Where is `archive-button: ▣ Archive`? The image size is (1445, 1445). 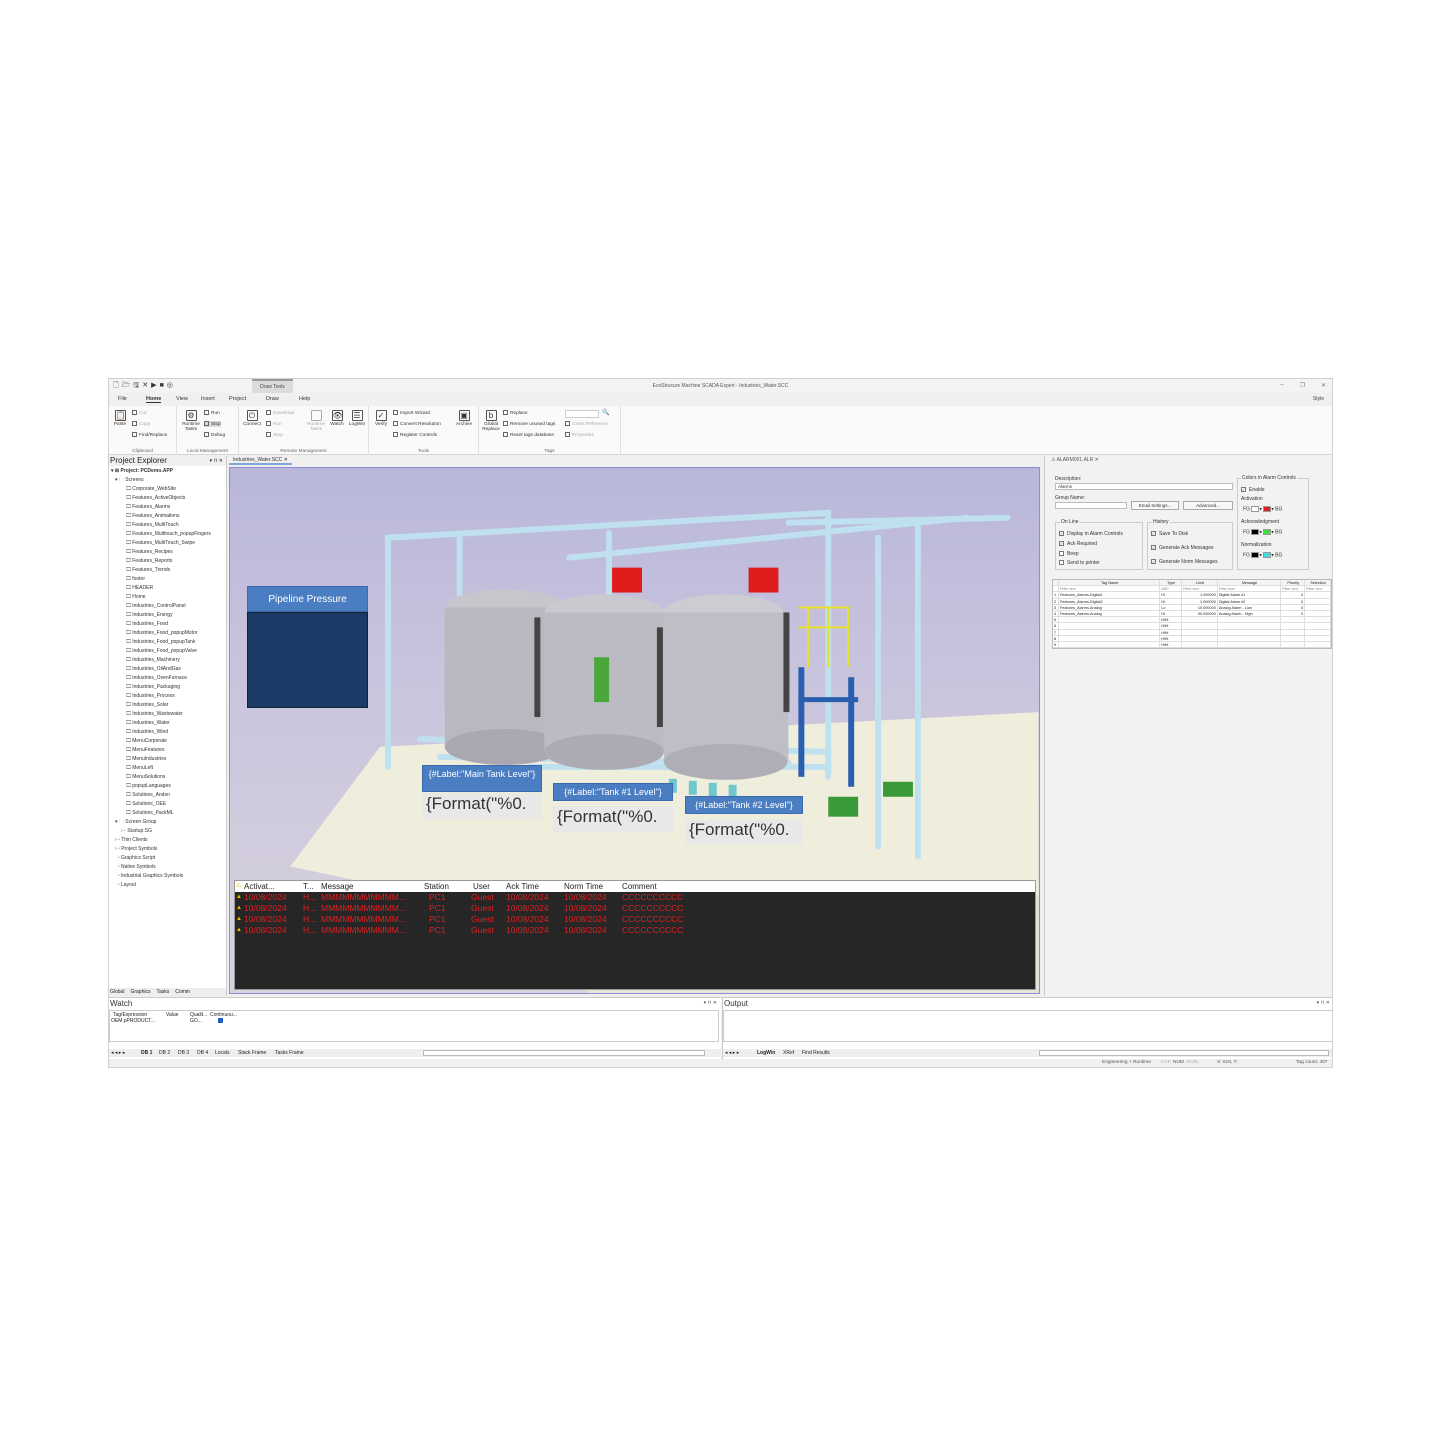
archive-button: ▣ Archive is located at coordinates (464, 418).